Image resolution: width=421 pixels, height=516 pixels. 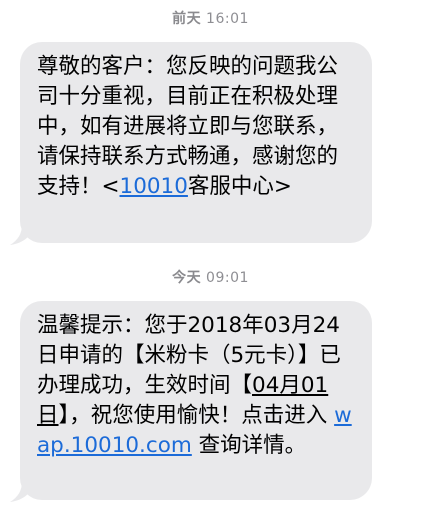 What do you see at coordinates (187, 278) in the screenshot?
I see `timestamp-day: 今天` at bounding box center [187, 278].